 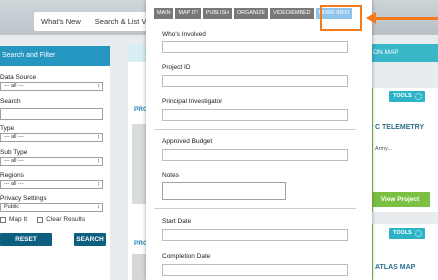 What do you see at coordinates (170, 175) in the screenshot?
I see `notes-label: Notes` at bounding box center [170, 175].